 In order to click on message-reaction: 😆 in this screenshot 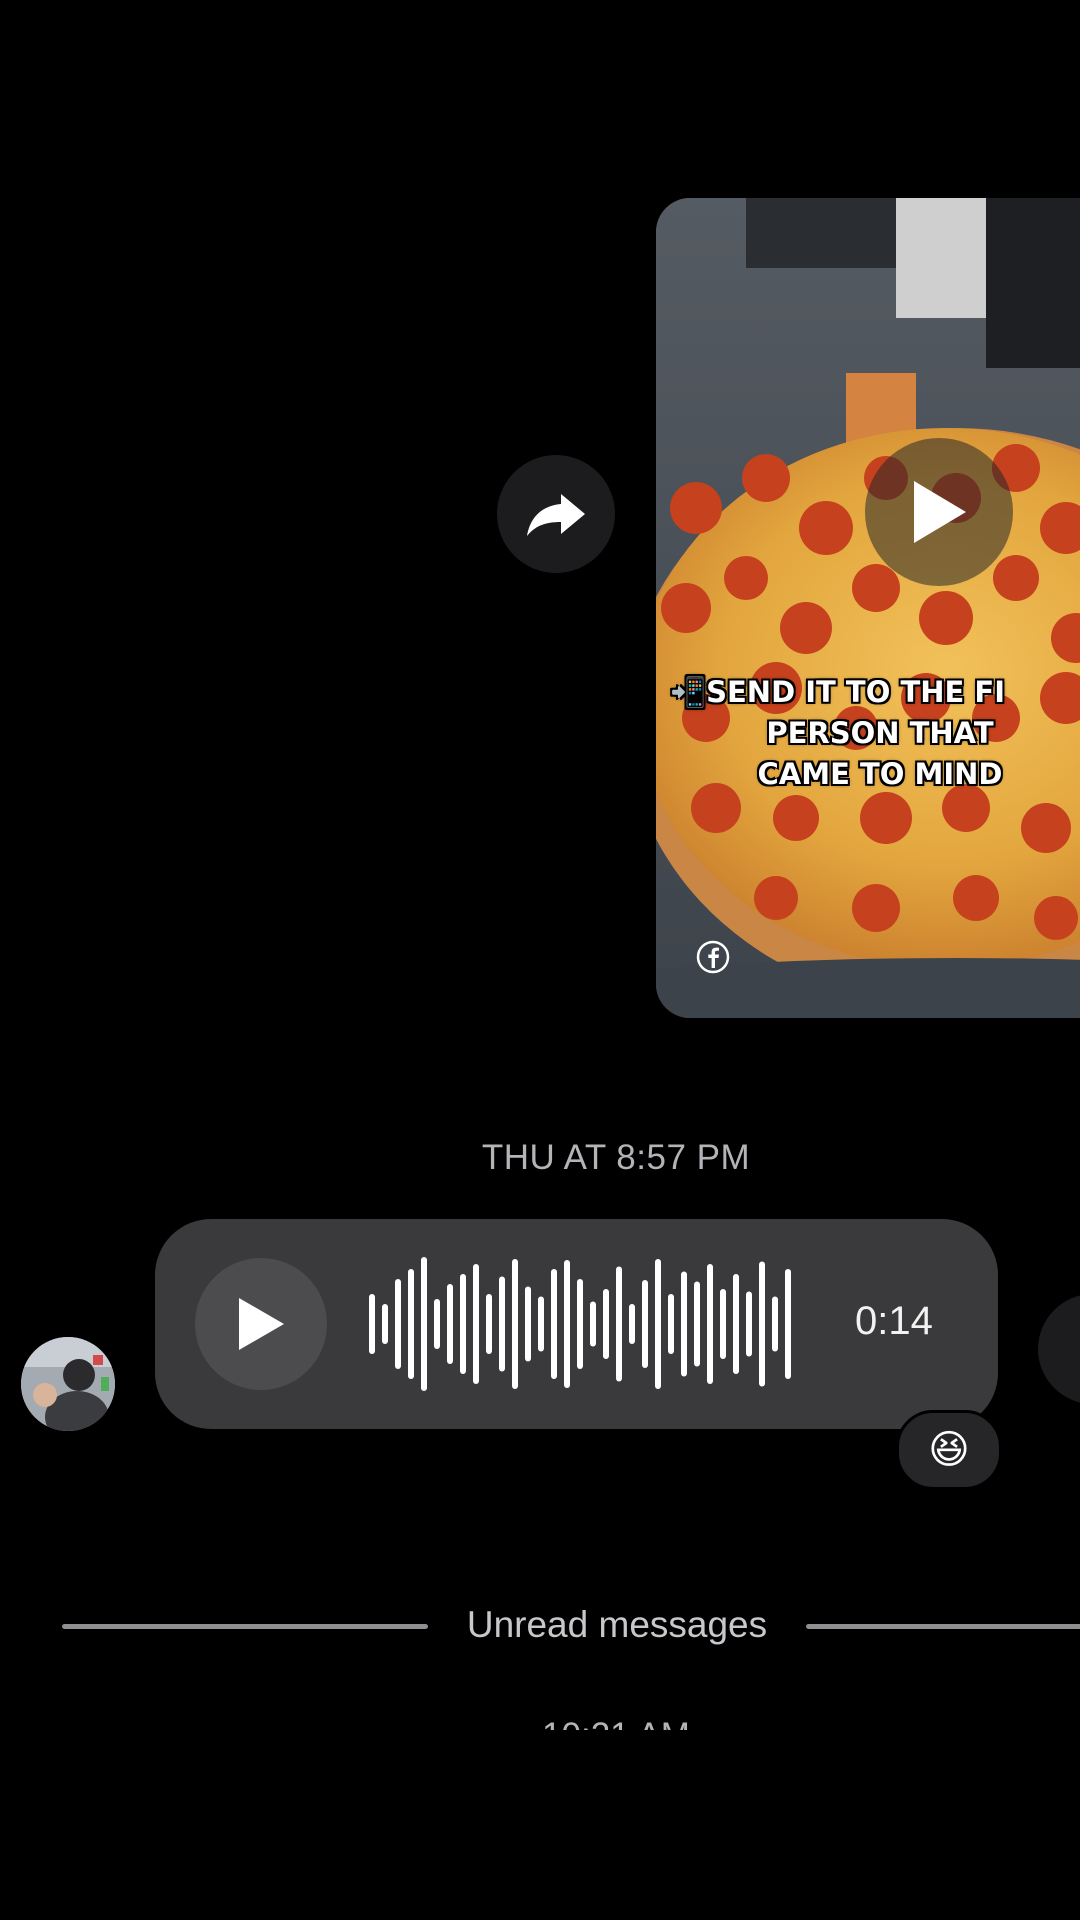, I will do `click(949, 1450)`.